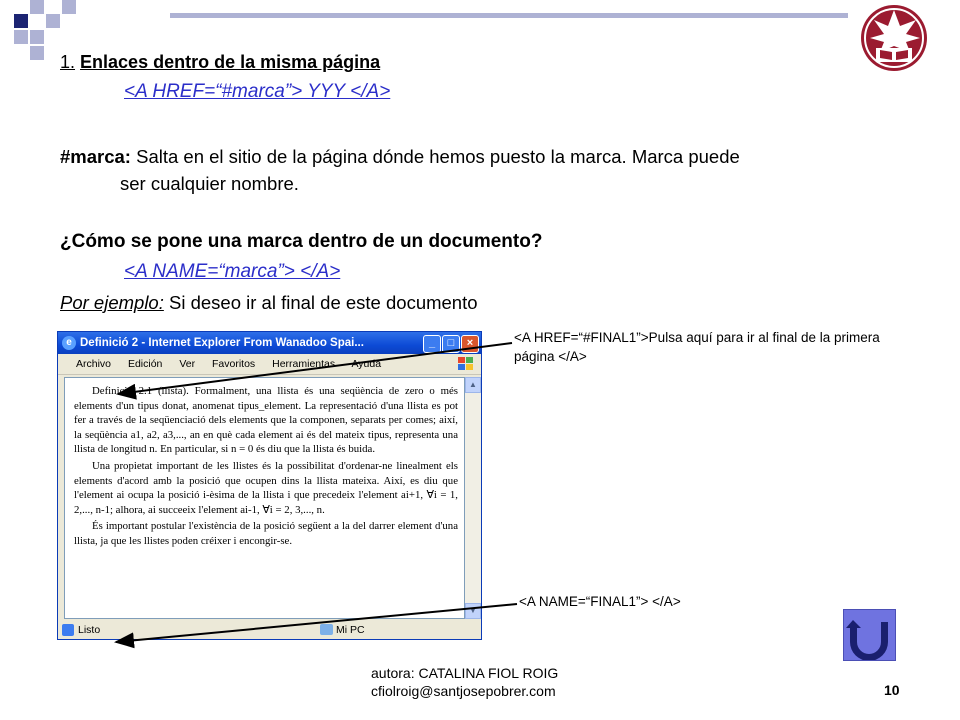 The height and width of the screenshot is (720, 960). What do you see at coordinates (600, 601) in the screenshot?
I see `name-annotation: <A NAME=“FINAL1”> </A>` at bounding box center [600, 601].